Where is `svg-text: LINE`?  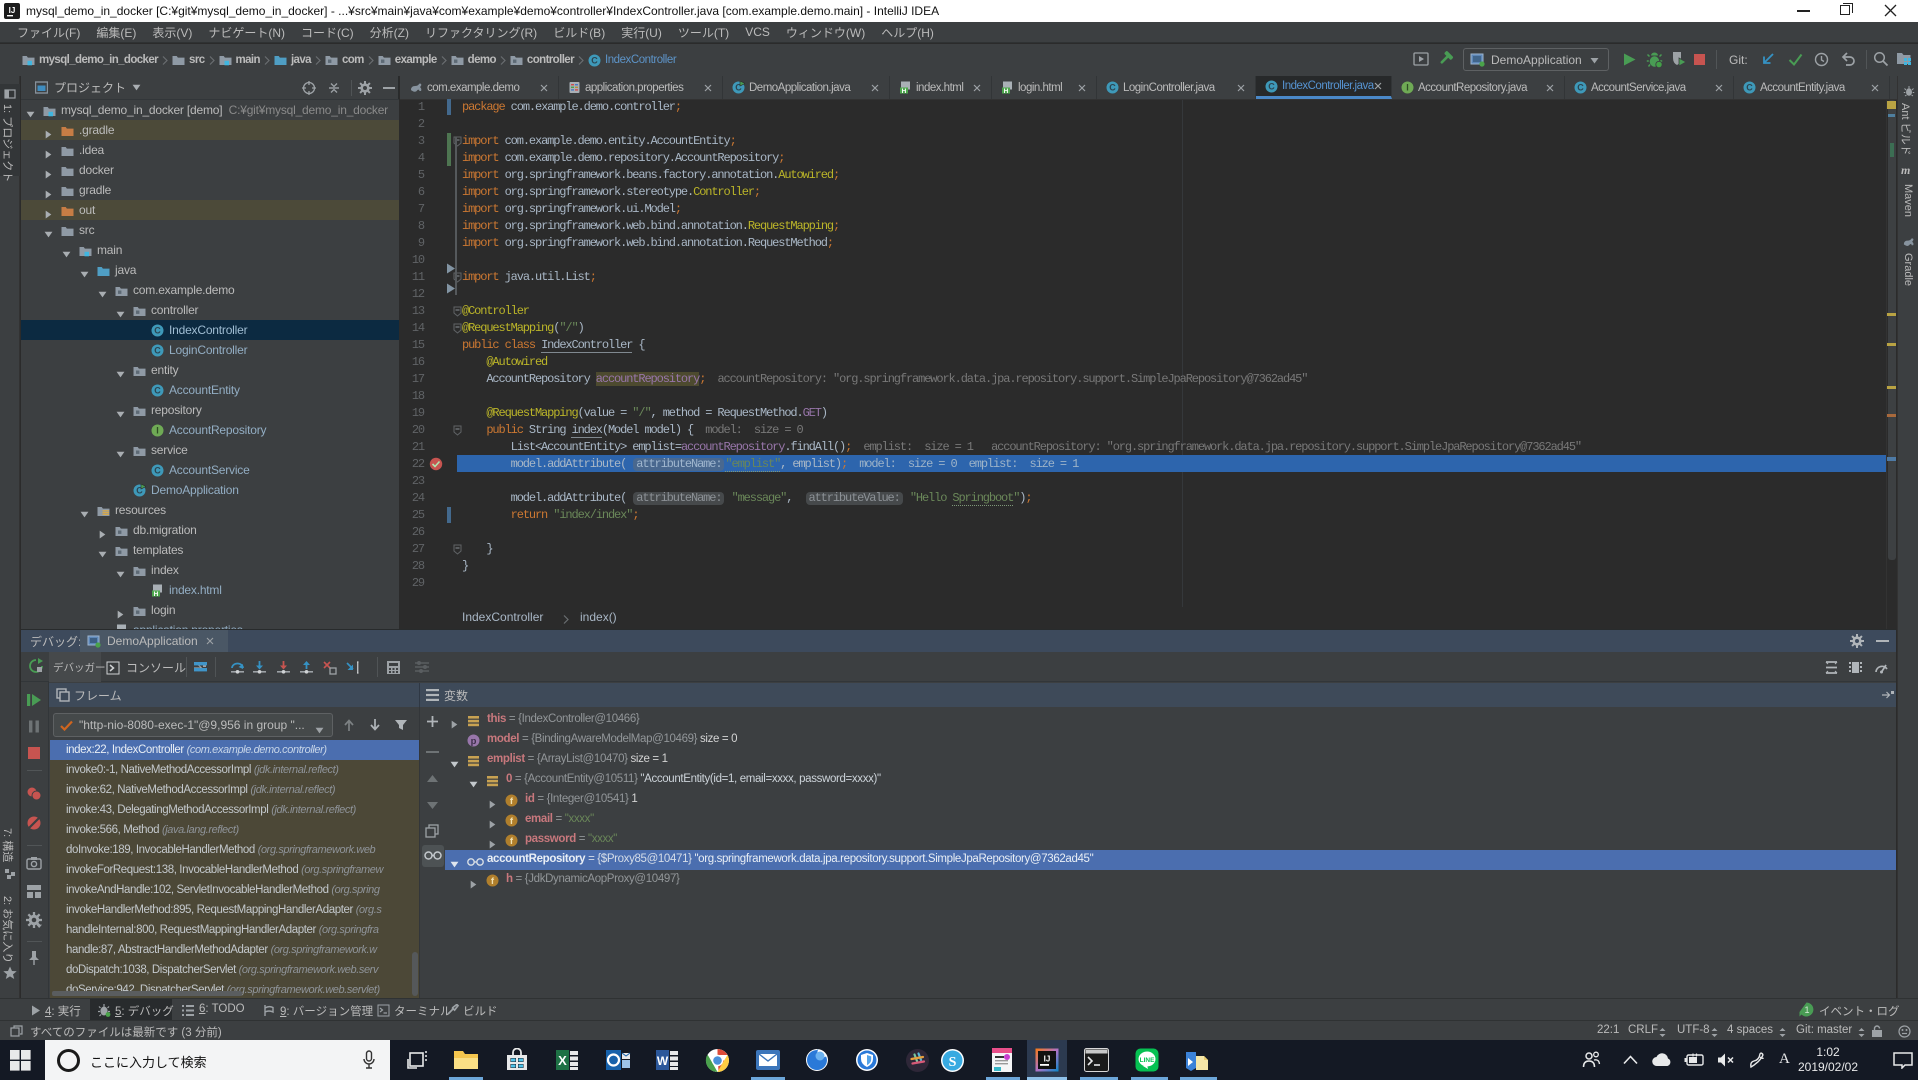 svg-text: LINE is located at coordinates (1147, 1060).